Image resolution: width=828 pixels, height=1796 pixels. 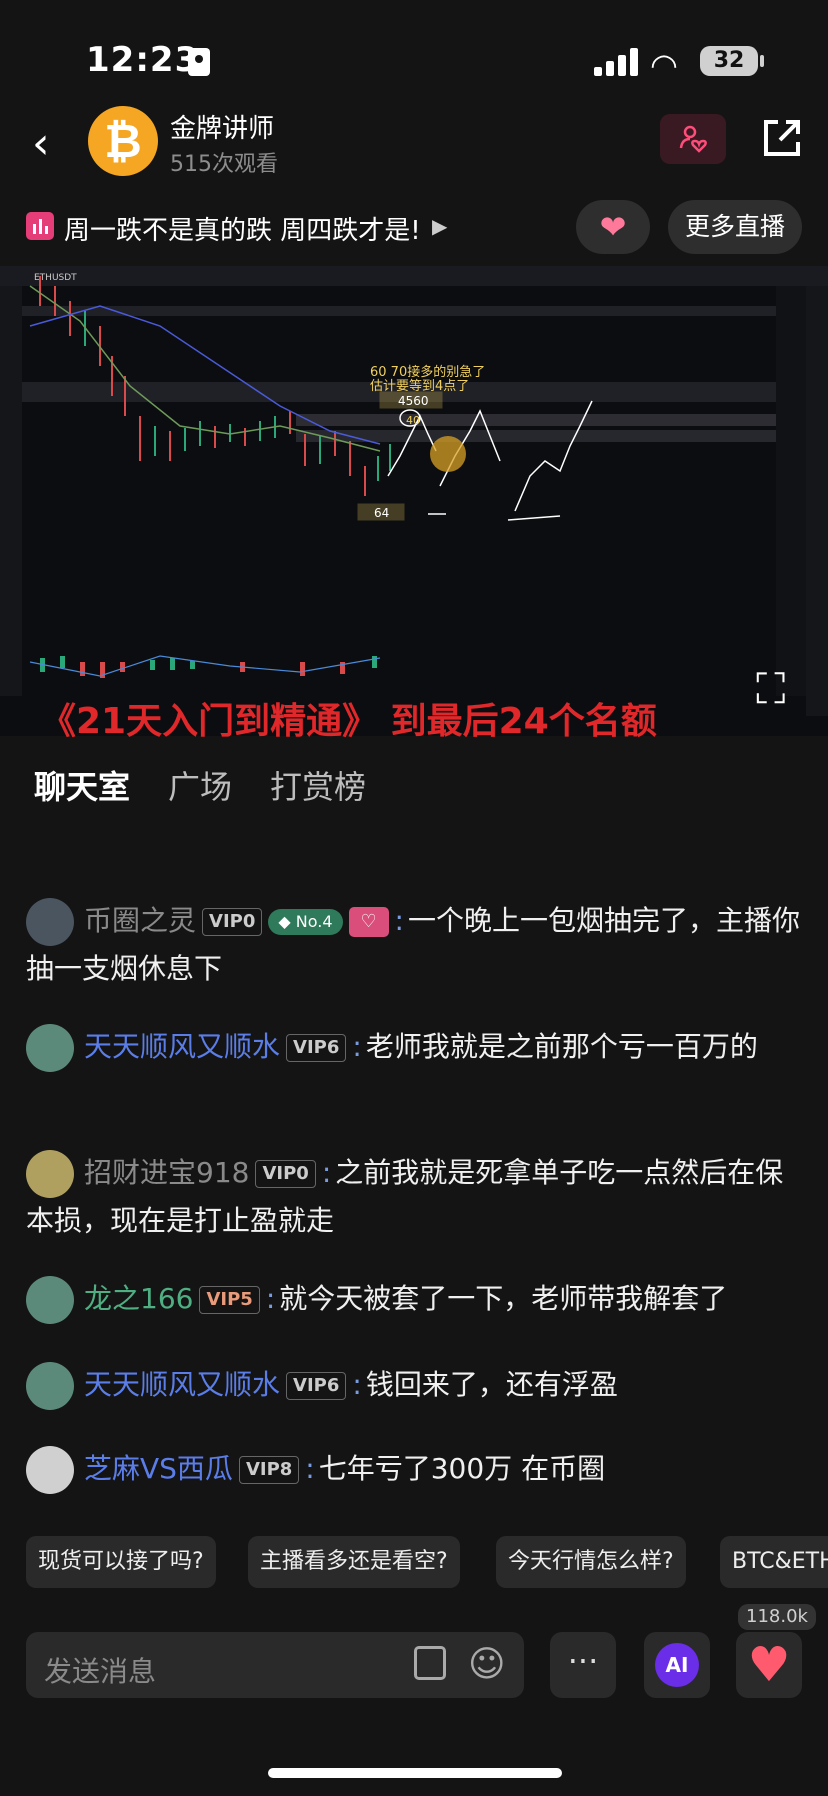 What do you see at coordinates (416, 945) in the screenshot?
I see `chat-message: 币圈之灵 VIP0 ◆ No.4 ♡: 一个晚上一包烟抽完了，主播你抽一支烟休息下` at bounding box center [416, 945].